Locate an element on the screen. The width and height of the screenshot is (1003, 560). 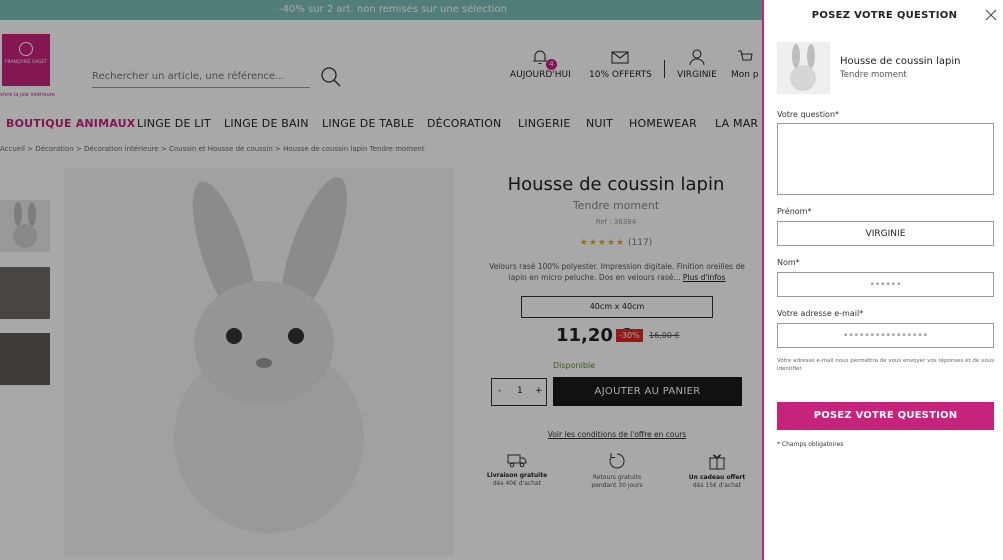
rabbit-modal-image is located at coordinates (803, 68).